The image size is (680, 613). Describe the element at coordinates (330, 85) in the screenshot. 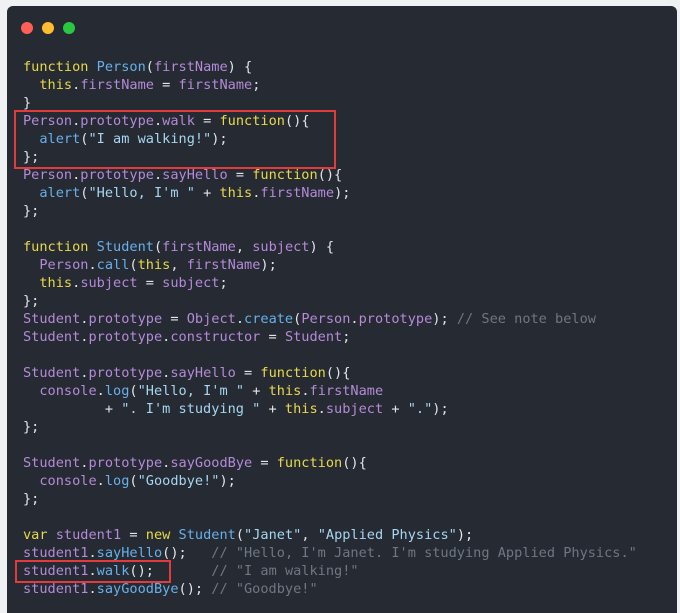

I see `code-line: this.firstName = firstName;` at that location.